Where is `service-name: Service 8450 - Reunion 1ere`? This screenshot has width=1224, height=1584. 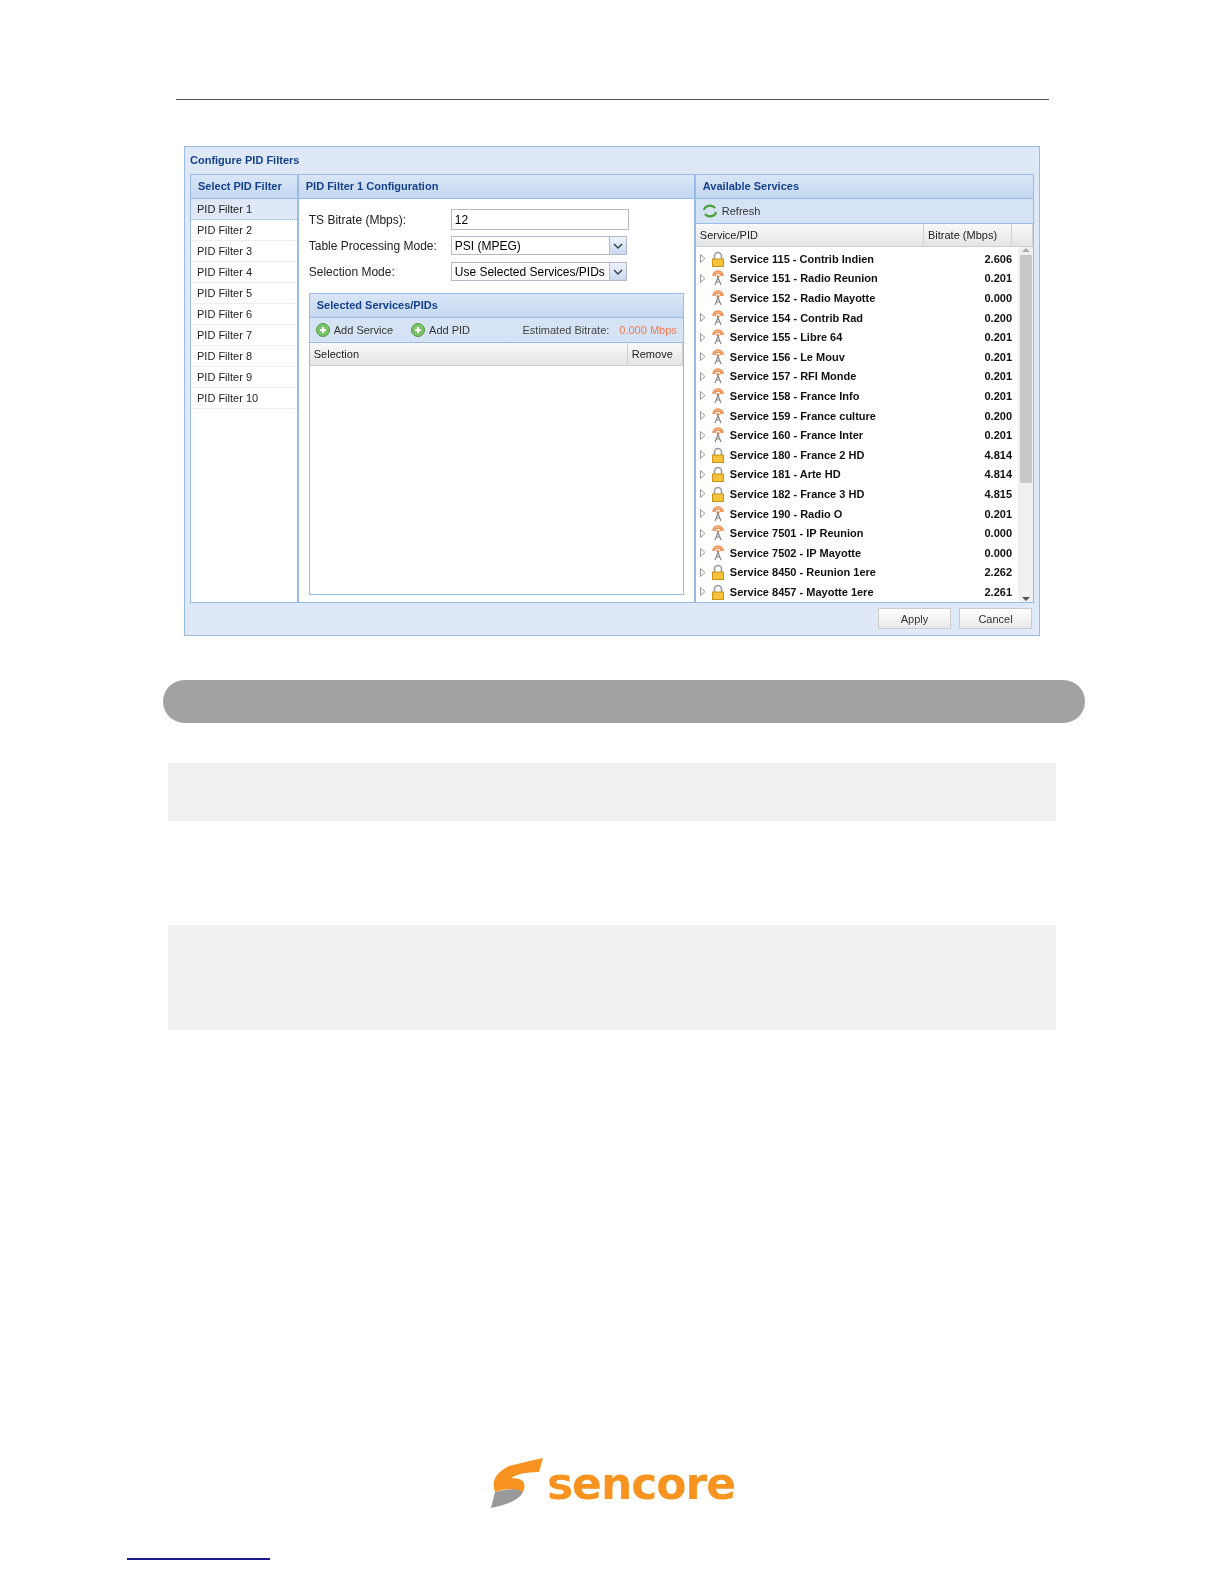 service-name: Service 8450 - Reunion 1ere is located at coordinates (802, 572).